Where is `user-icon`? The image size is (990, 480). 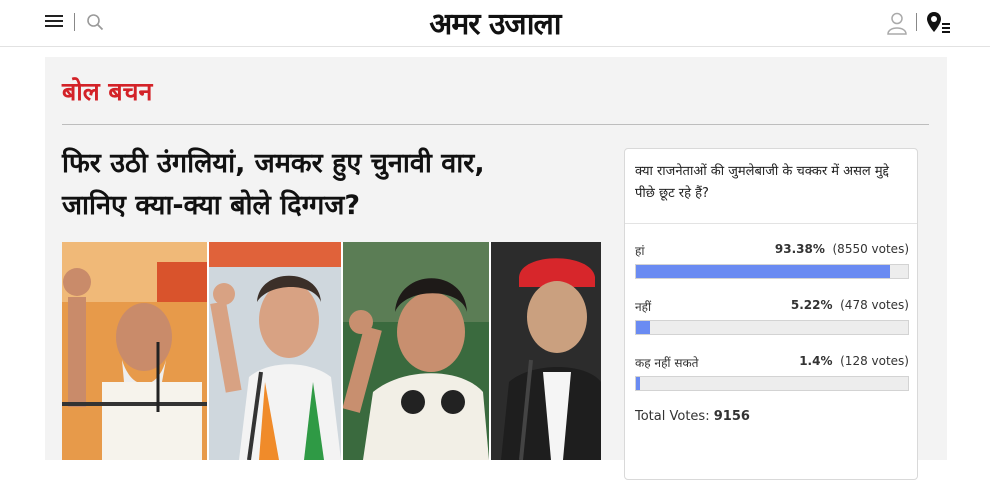
user-icon is located at coordinates (897, 23).